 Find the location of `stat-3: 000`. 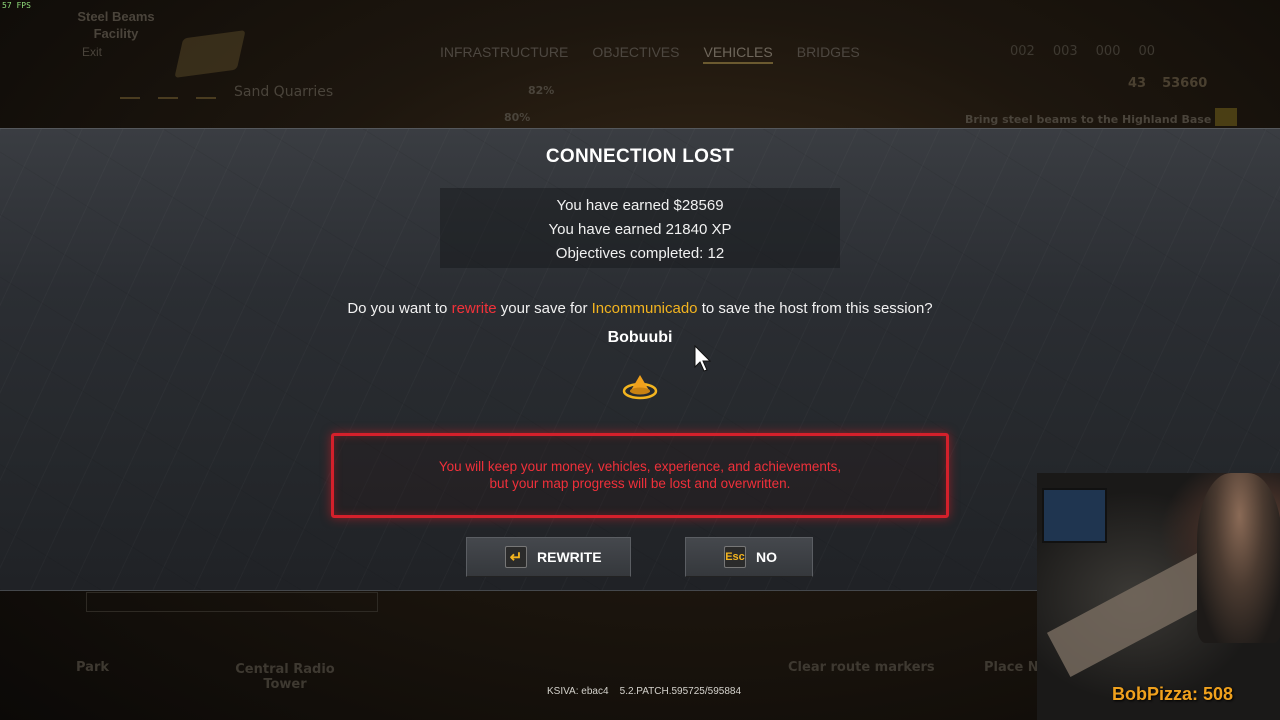

stat-3: 000 is located at coordinates (1108, 51).